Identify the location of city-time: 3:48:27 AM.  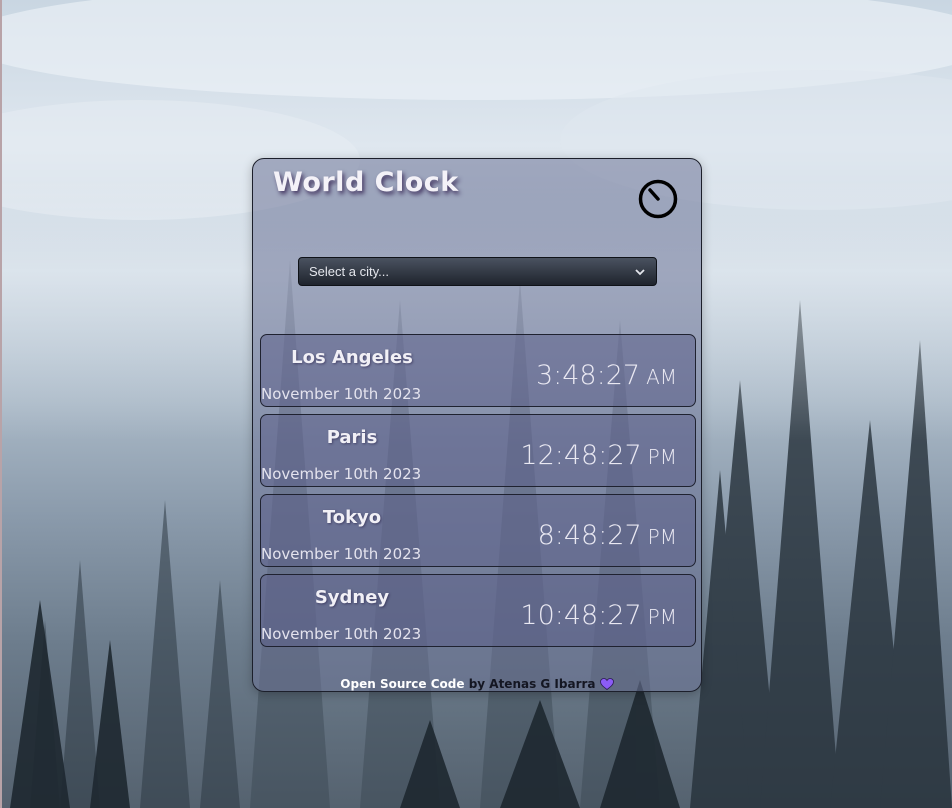
(606, 375).